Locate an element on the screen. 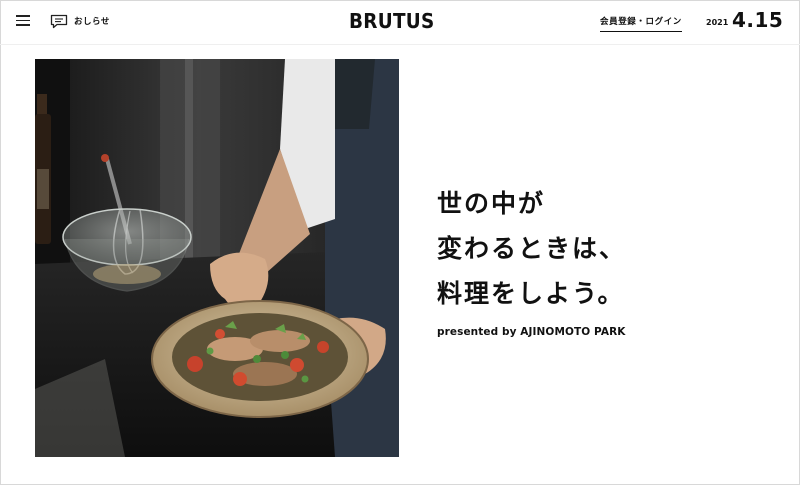  headline-line: 世の中が is located at coordinates (491, 203).